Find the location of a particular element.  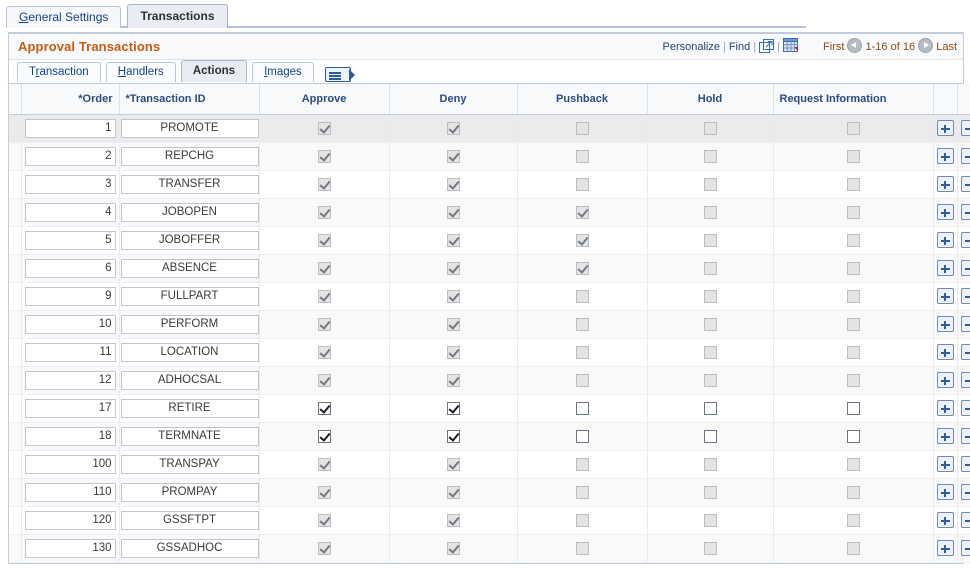

order-input: 6 is located at coordinates (70, 268).